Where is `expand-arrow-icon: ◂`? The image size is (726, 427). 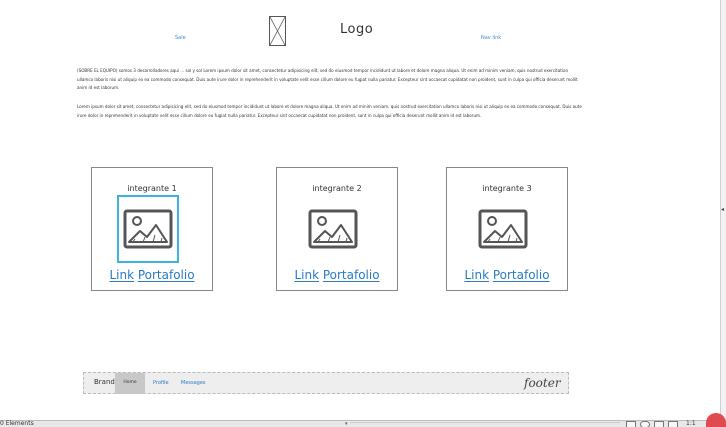 expand-arrow-icon: ◂ is located at coordinates (722, 210).